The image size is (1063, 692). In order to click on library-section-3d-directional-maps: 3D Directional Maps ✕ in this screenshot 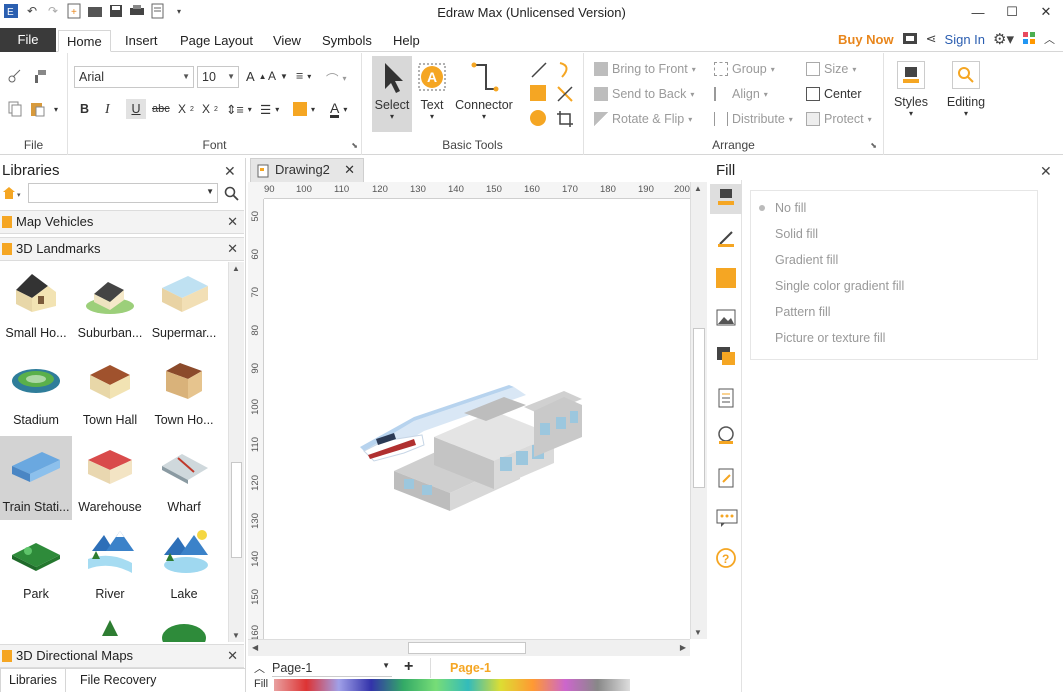, I will do `click(122, 656)`.